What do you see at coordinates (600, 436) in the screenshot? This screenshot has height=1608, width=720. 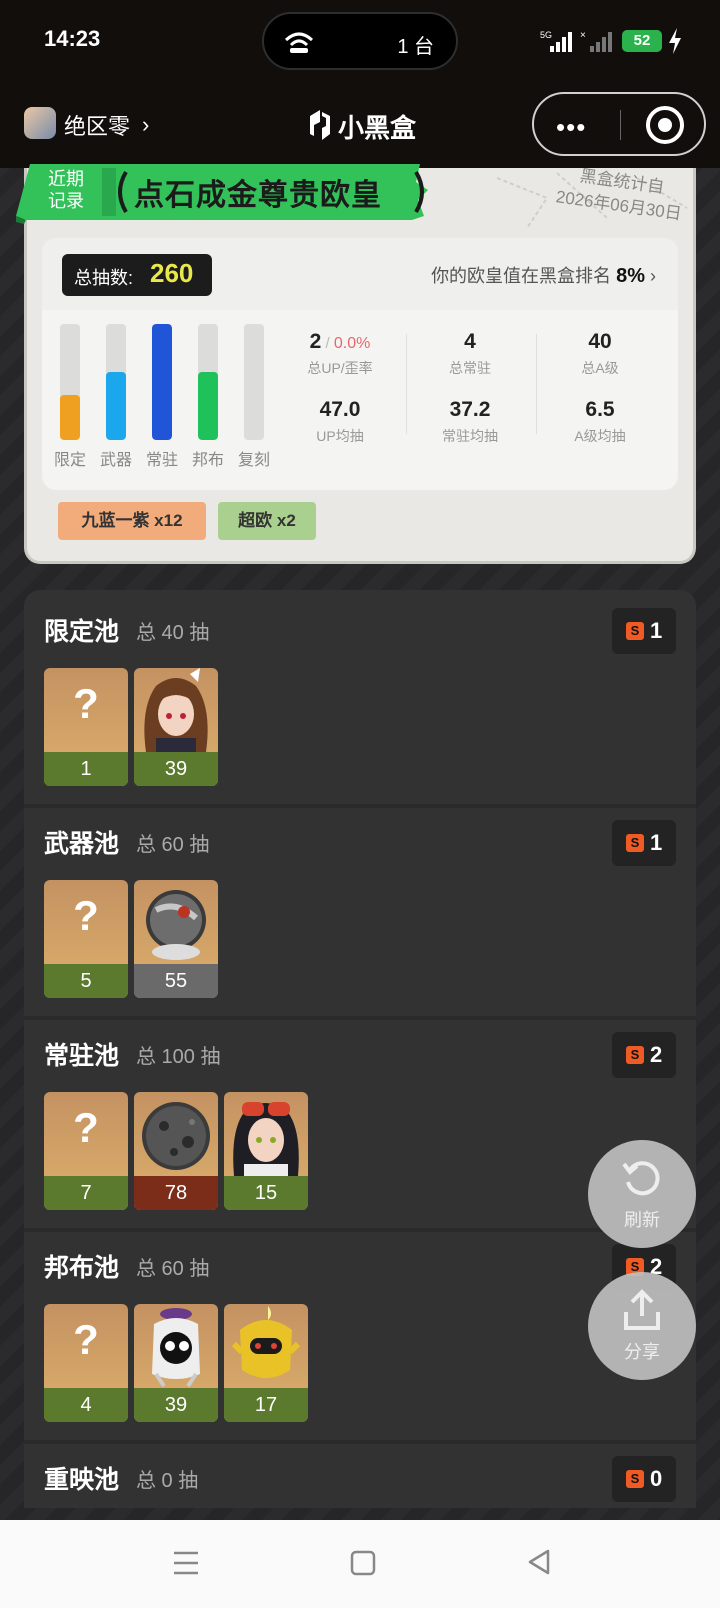 I see `metric-label: A级均抽` at bounding box center [600, 436].